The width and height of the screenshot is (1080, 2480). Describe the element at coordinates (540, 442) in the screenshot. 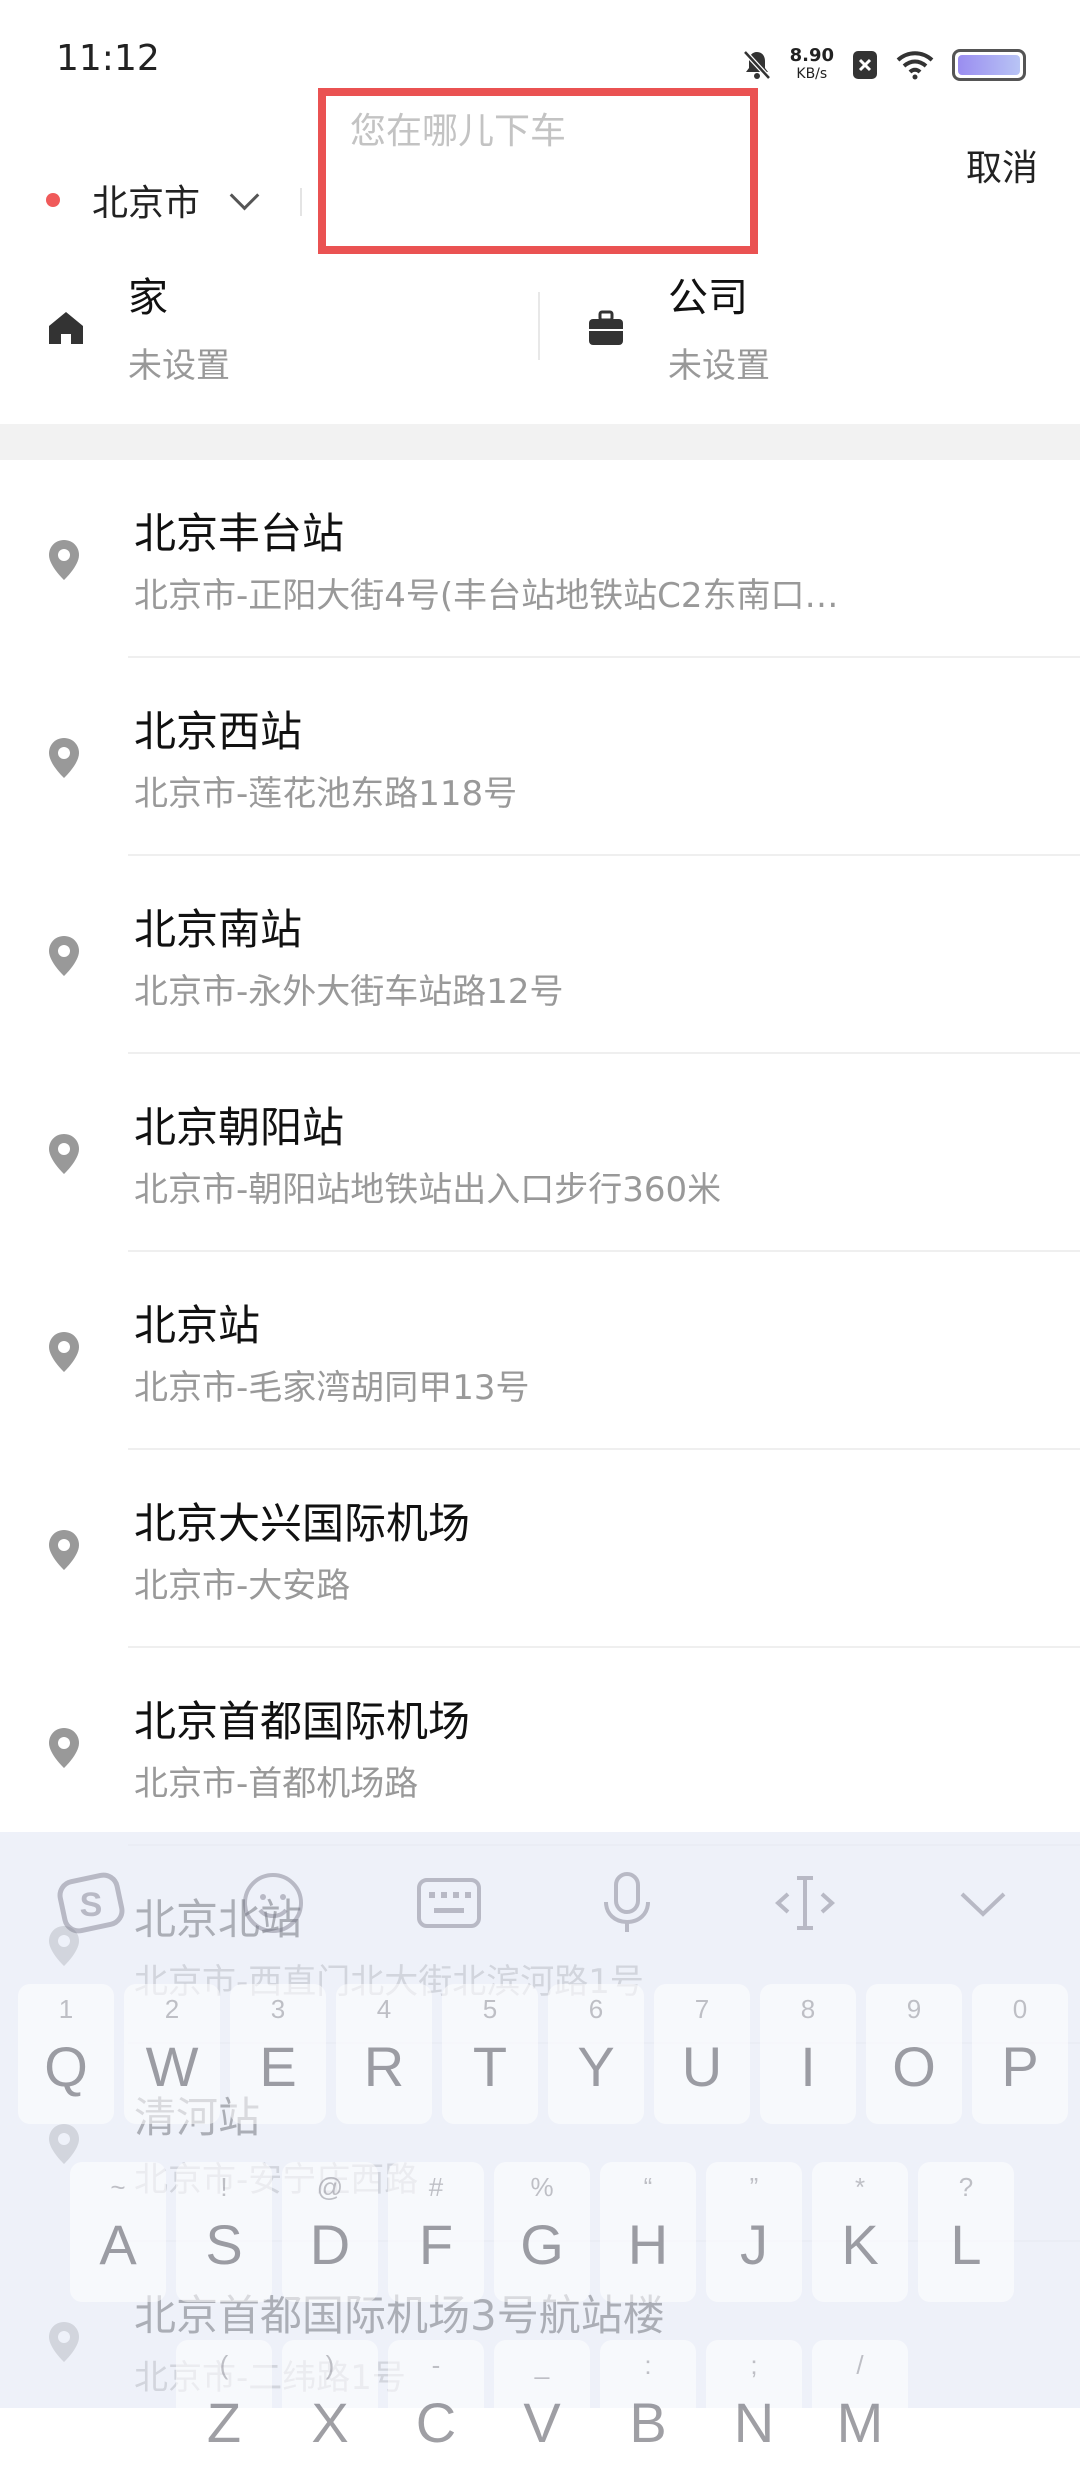

I see `section-separator` at that location.